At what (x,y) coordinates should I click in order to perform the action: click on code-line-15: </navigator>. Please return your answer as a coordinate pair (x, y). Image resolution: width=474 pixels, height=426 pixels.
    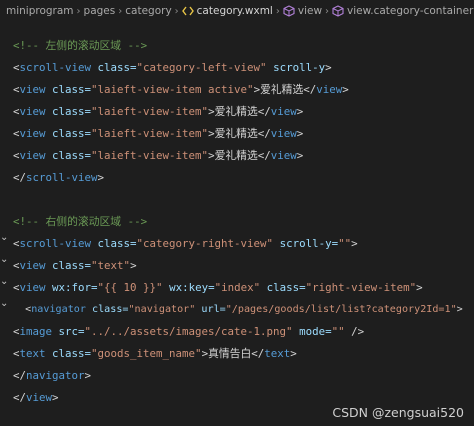
    Looking at the image, I should click on (52, 375).